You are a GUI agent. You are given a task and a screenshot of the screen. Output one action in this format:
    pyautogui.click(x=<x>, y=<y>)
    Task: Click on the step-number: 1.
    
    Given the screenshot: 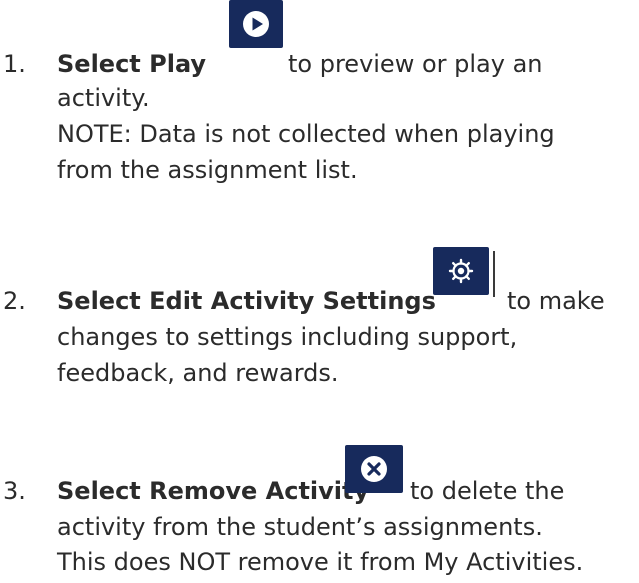 What is the action you would take?
    pyautogui.click(x=14, y=64)
    